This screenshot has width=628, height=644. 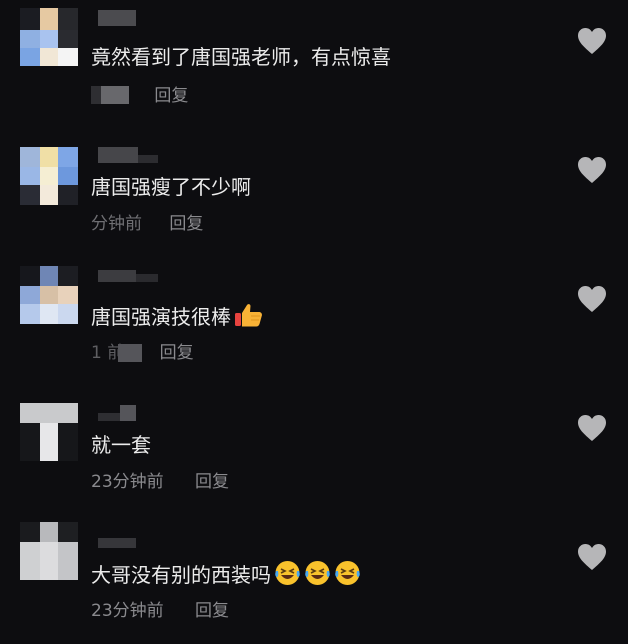 I want to click on comment-meta: 1 前 回复, so click(x=142, y=353).